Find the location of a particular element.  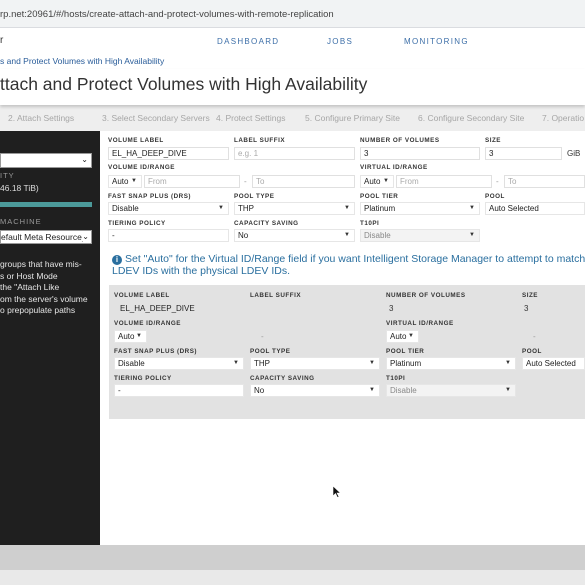

select-value: Platinum is located at coordinates (406, 363).